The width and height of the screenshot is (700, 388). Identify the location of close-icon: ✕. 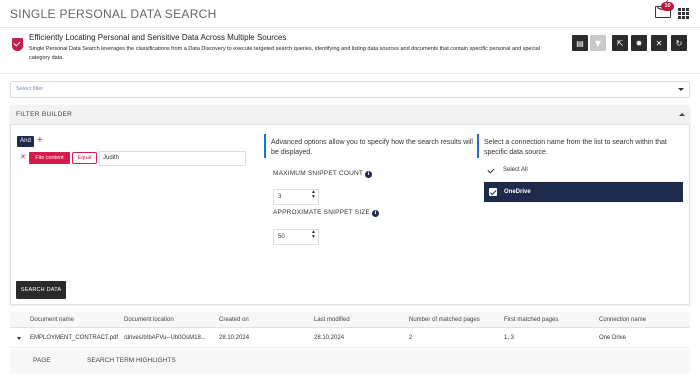
(659, 43).